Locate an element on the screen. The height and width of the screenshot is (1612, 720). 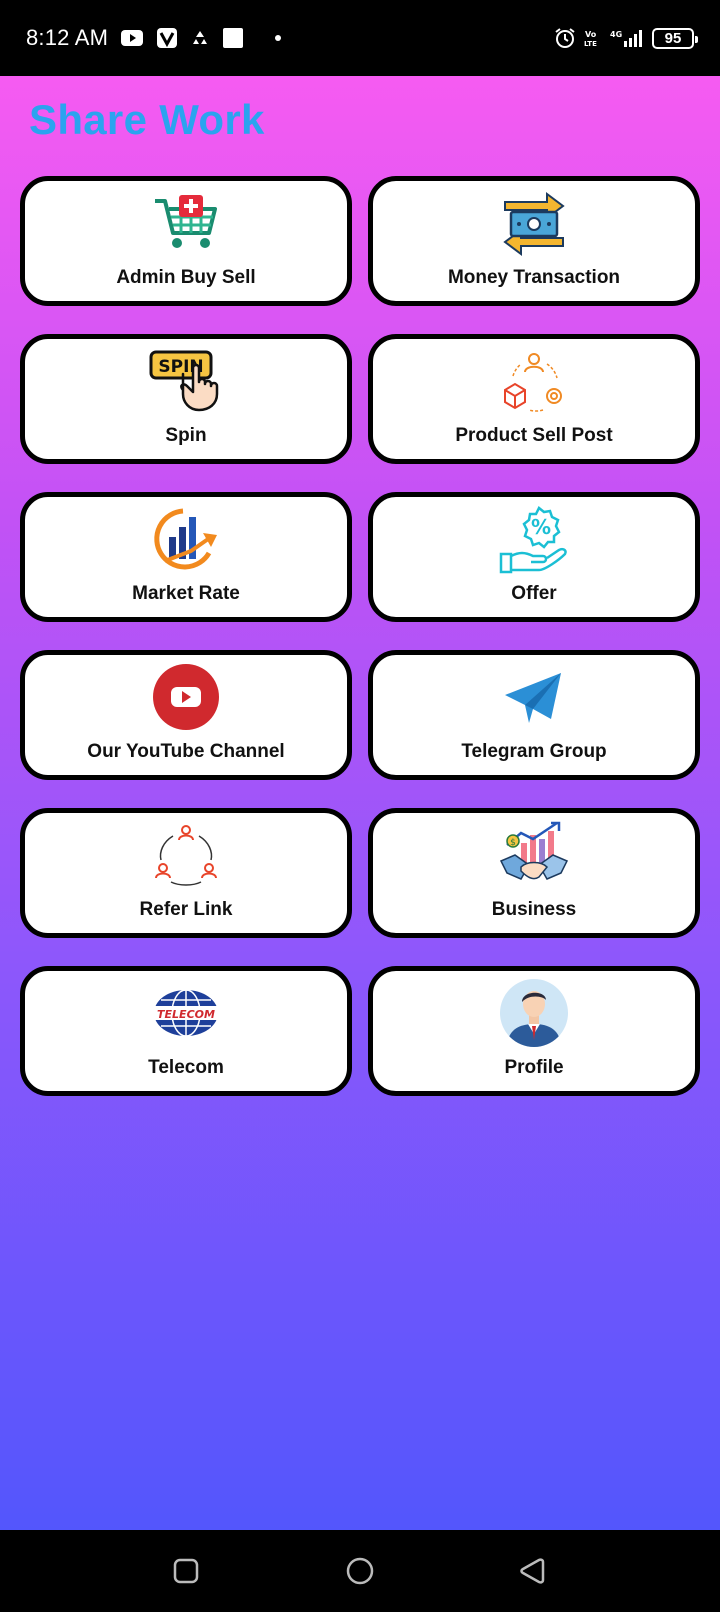
square-notification-icon is located at coordinates (233, 38).